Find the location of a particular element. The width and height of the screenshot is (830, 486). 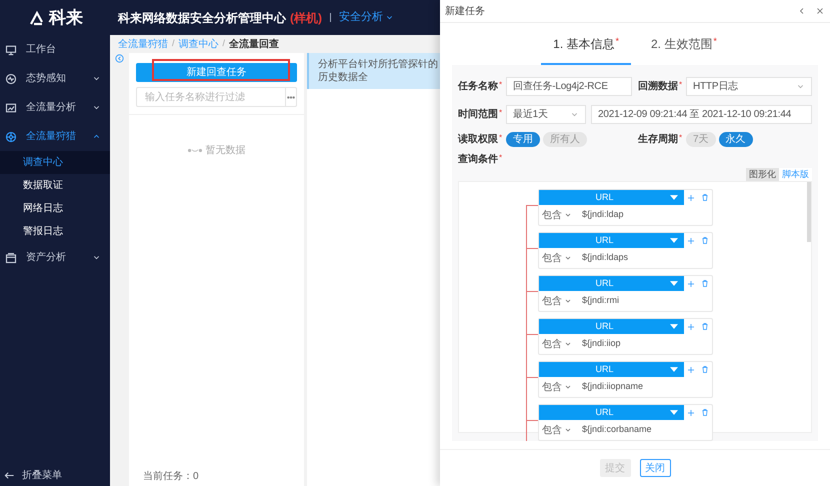

close-icon is located at coordinates (820, 11).